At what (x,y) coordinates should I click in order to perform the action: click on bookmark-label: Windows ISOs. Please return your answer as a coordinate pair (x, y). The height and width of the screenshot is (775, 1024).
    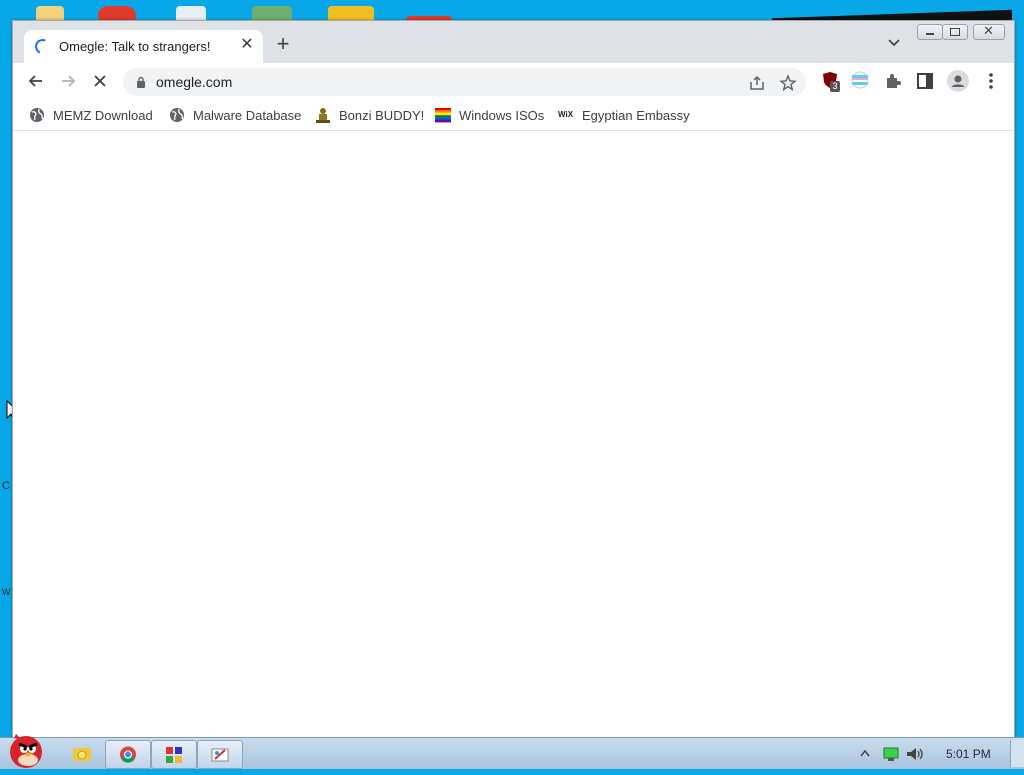
    Looking at the image, I should click on (502, 115).